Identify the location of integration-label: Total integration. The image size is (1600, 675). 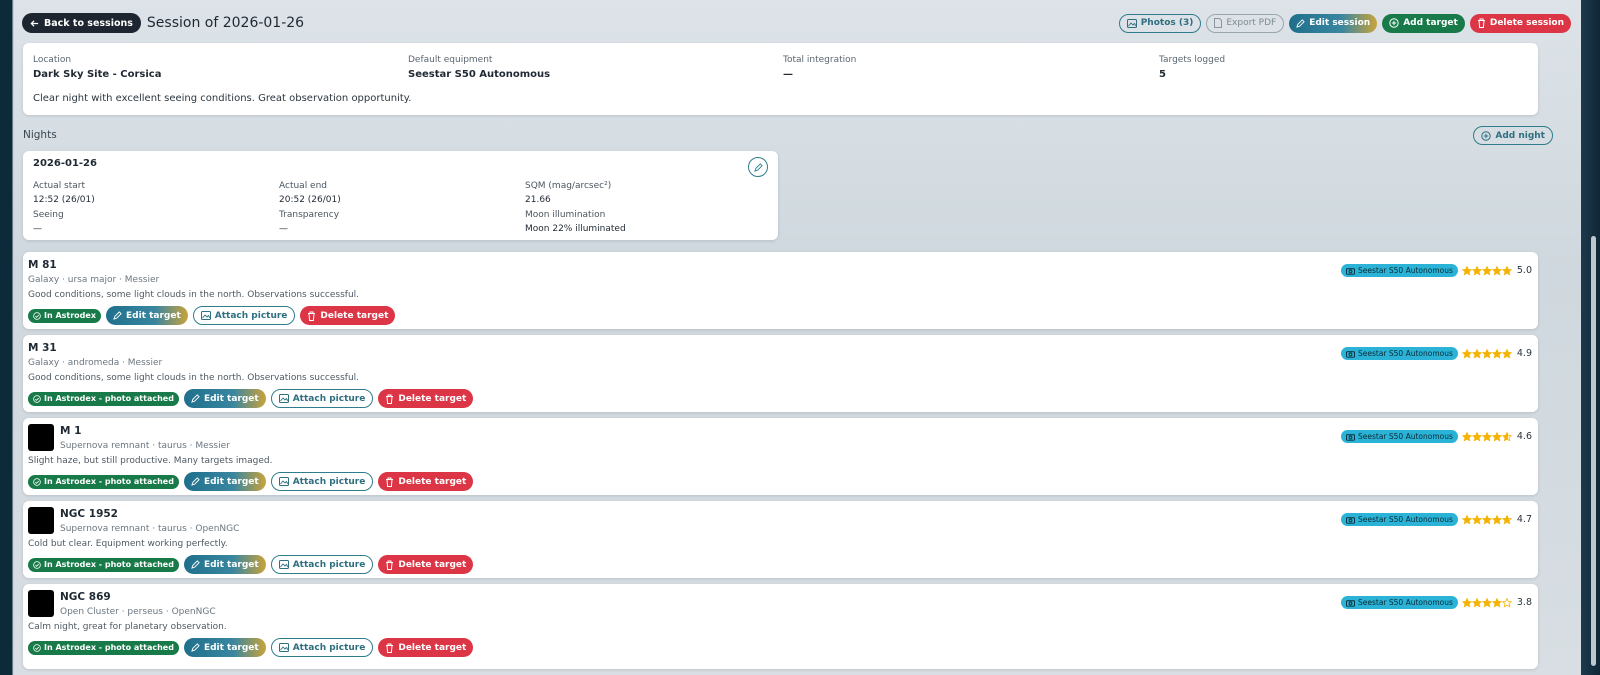
(820, 60).